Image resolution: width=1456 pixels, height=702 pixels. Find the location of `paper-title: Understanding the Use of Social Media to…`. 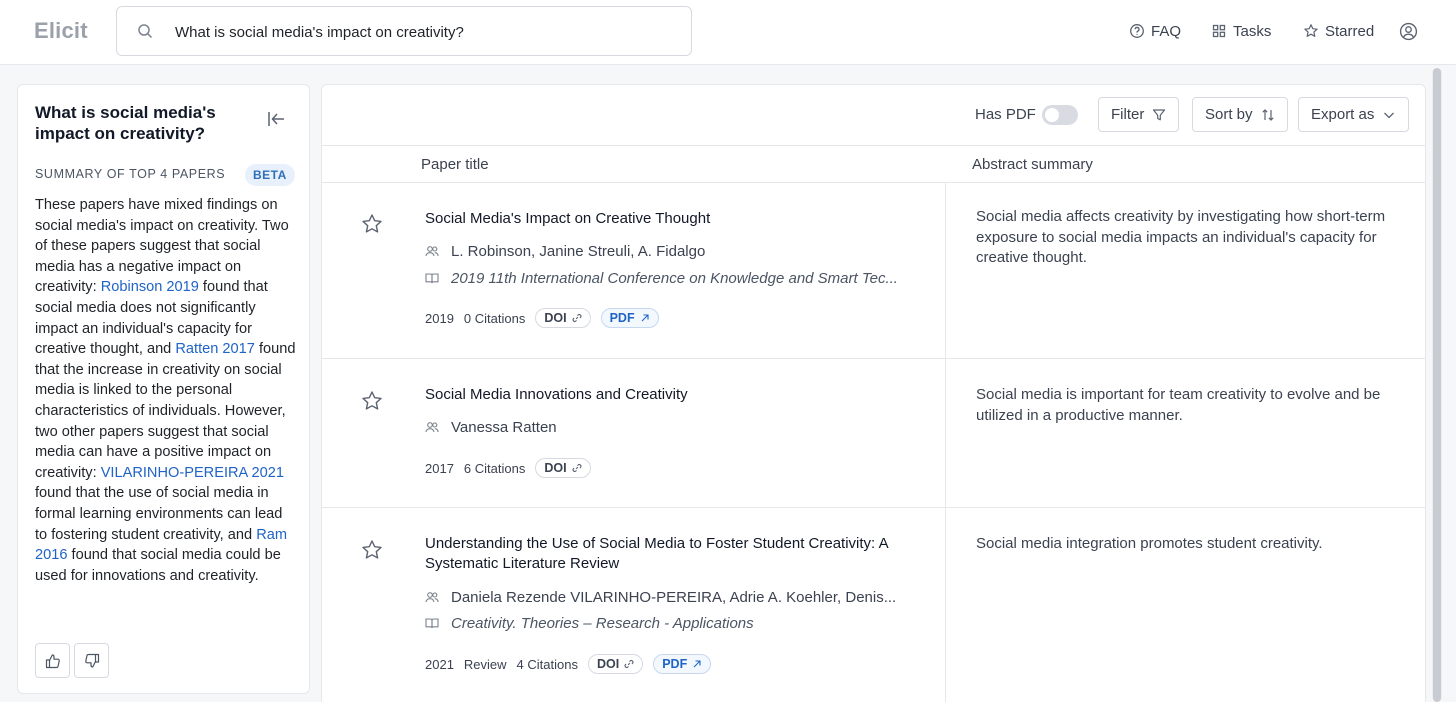

paper-title: Understanding the Use of Social Media to… is located at coordinates (670, 554).